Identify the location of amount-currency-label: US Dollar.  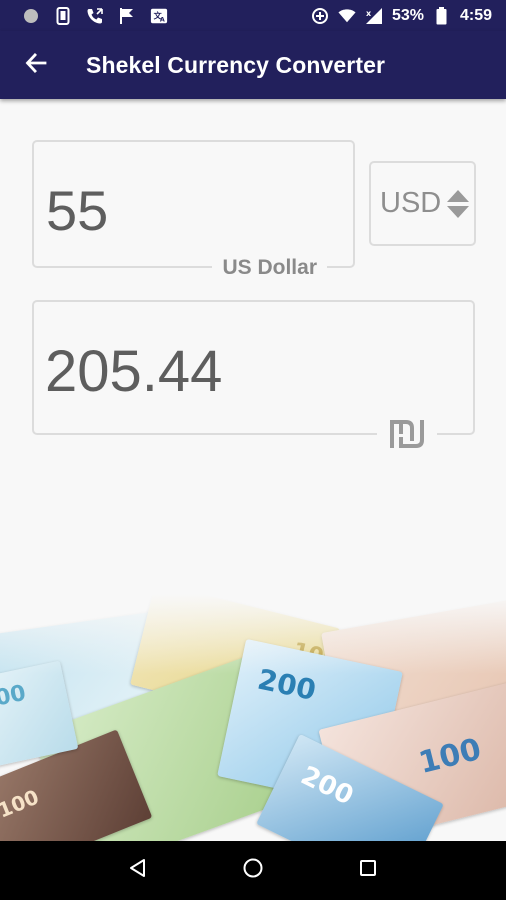
(269, 268).